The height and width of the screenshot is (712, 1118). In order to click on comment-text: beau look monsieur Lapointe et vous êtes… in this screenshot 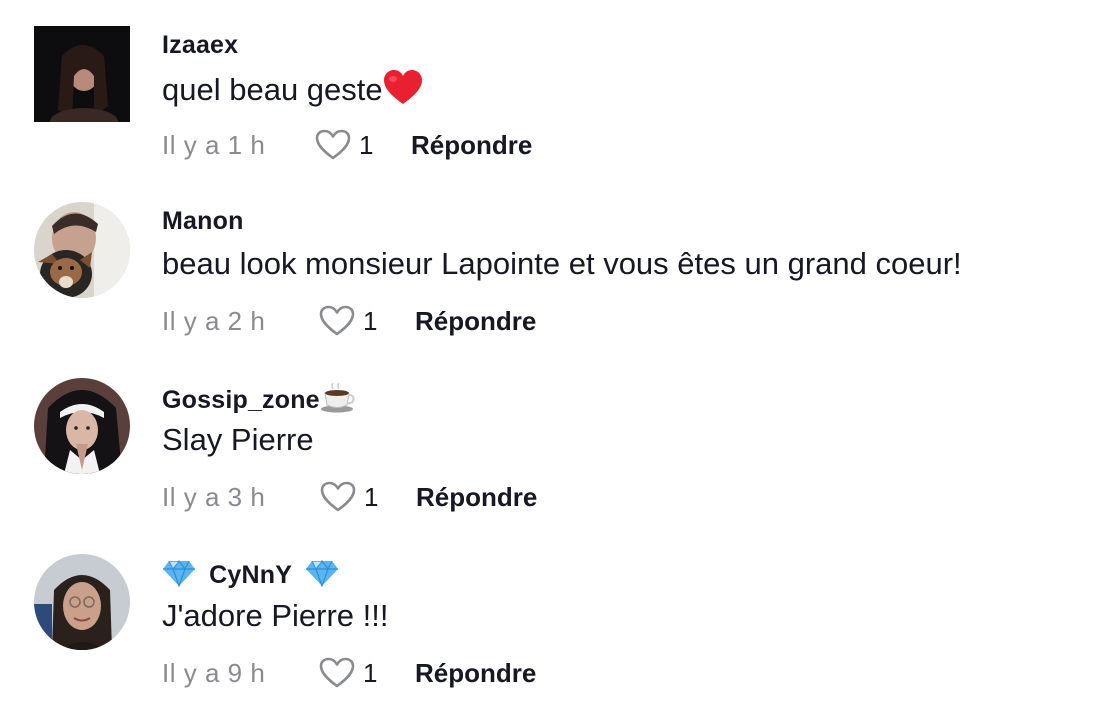, I will do `click(562, 263)`.